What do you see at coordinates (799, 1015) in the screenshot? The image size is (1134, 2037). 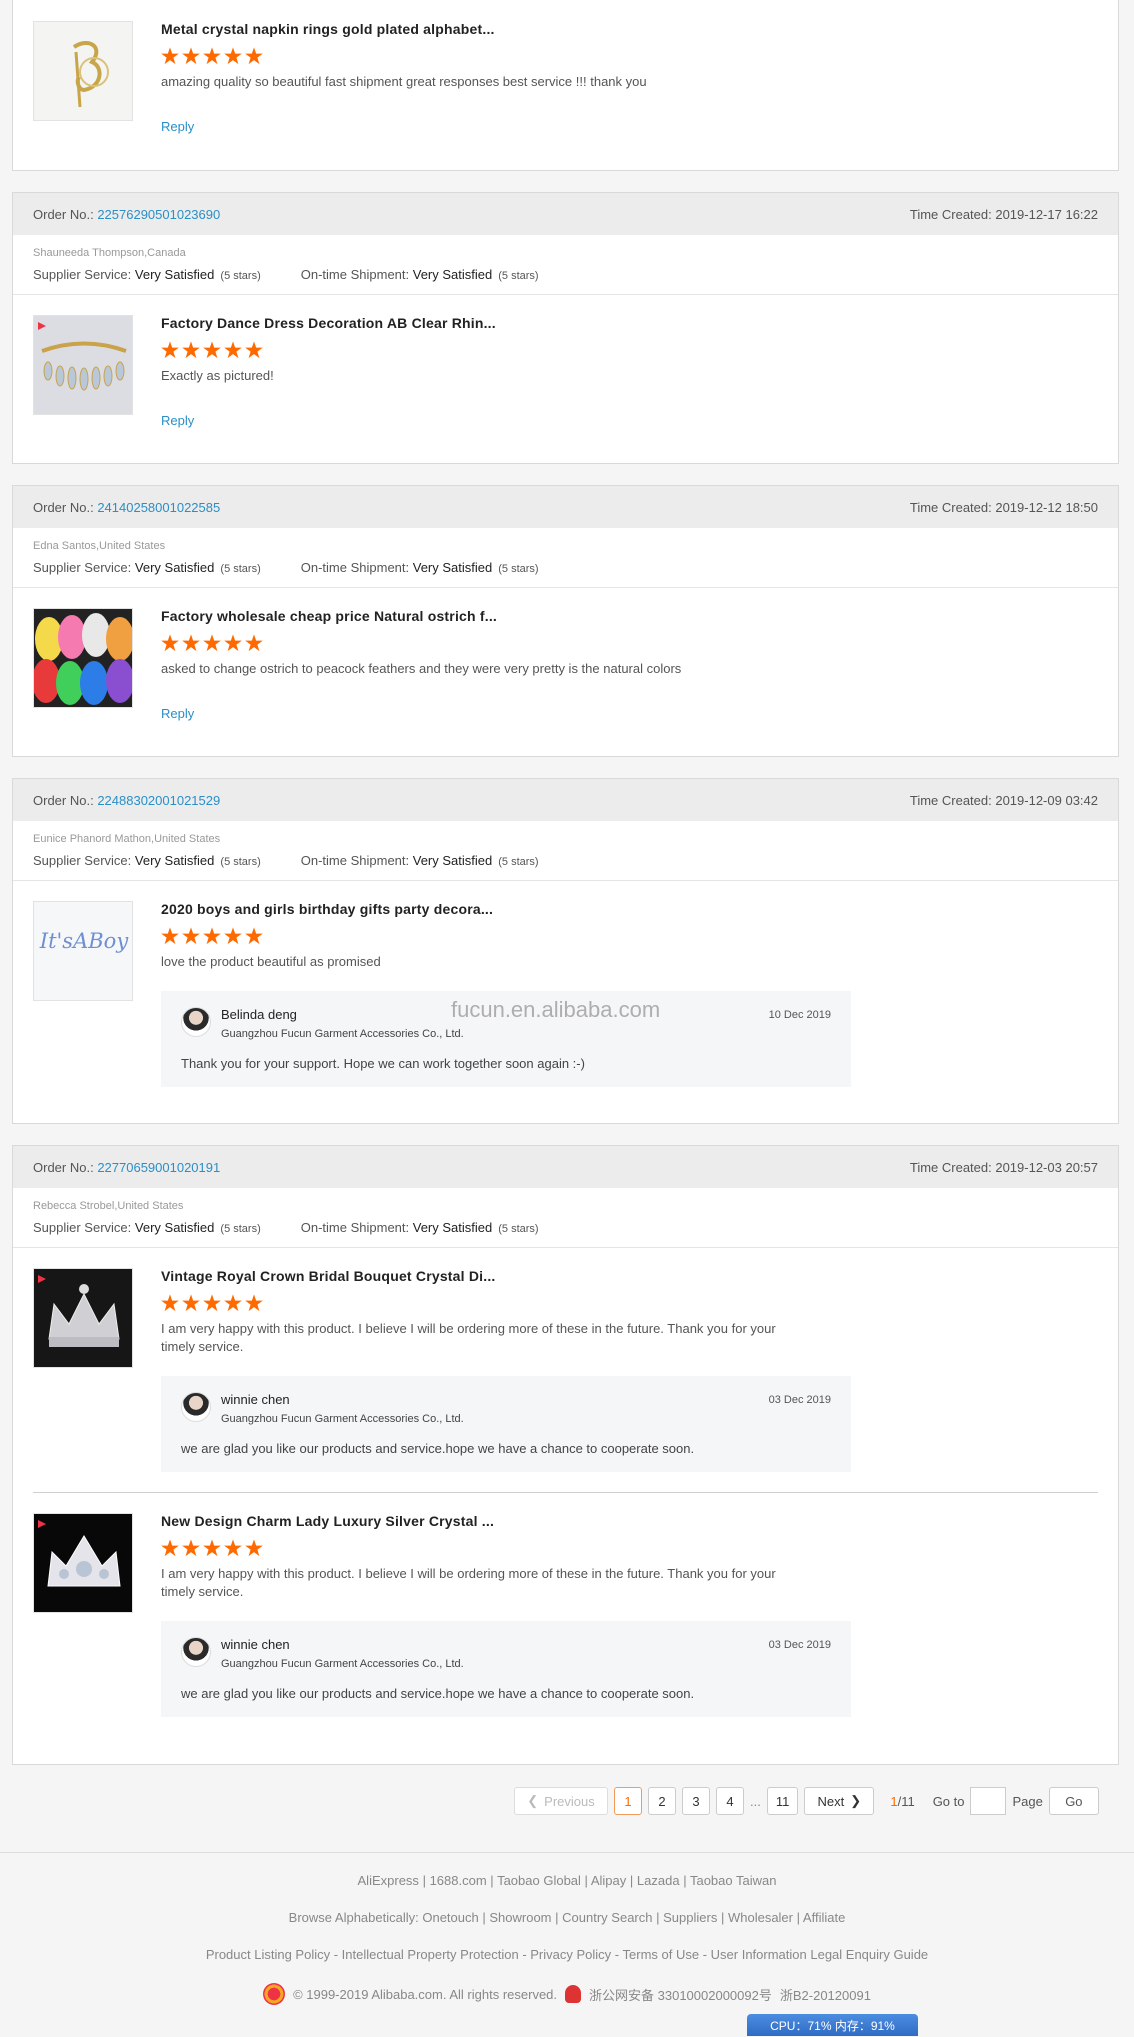 I see `reply-date: 10 Dec 2019` at bounding box center [799, 1015].